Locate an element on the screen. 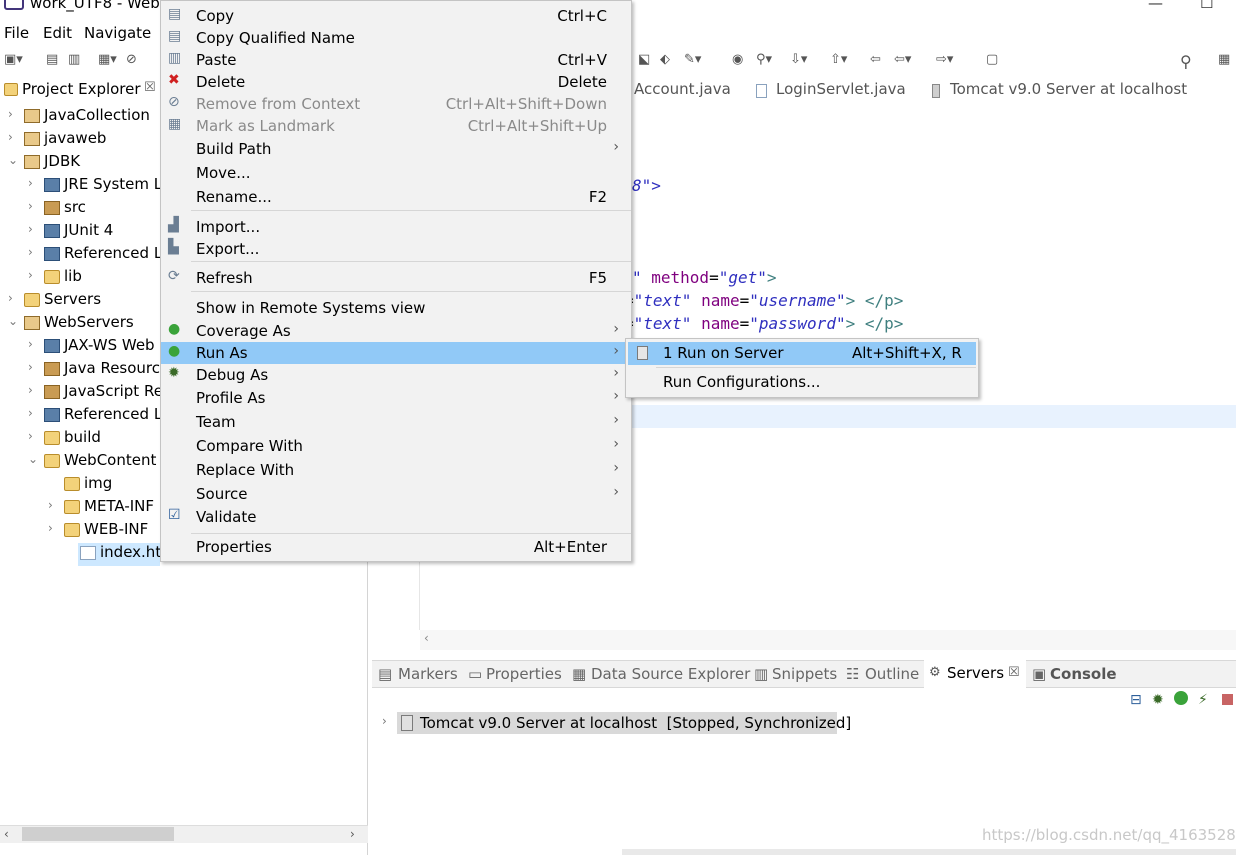 The height and width of the screenshot is (855, 1236). menu-item-build-path: Build Path › is located at coordinates (396, 149).